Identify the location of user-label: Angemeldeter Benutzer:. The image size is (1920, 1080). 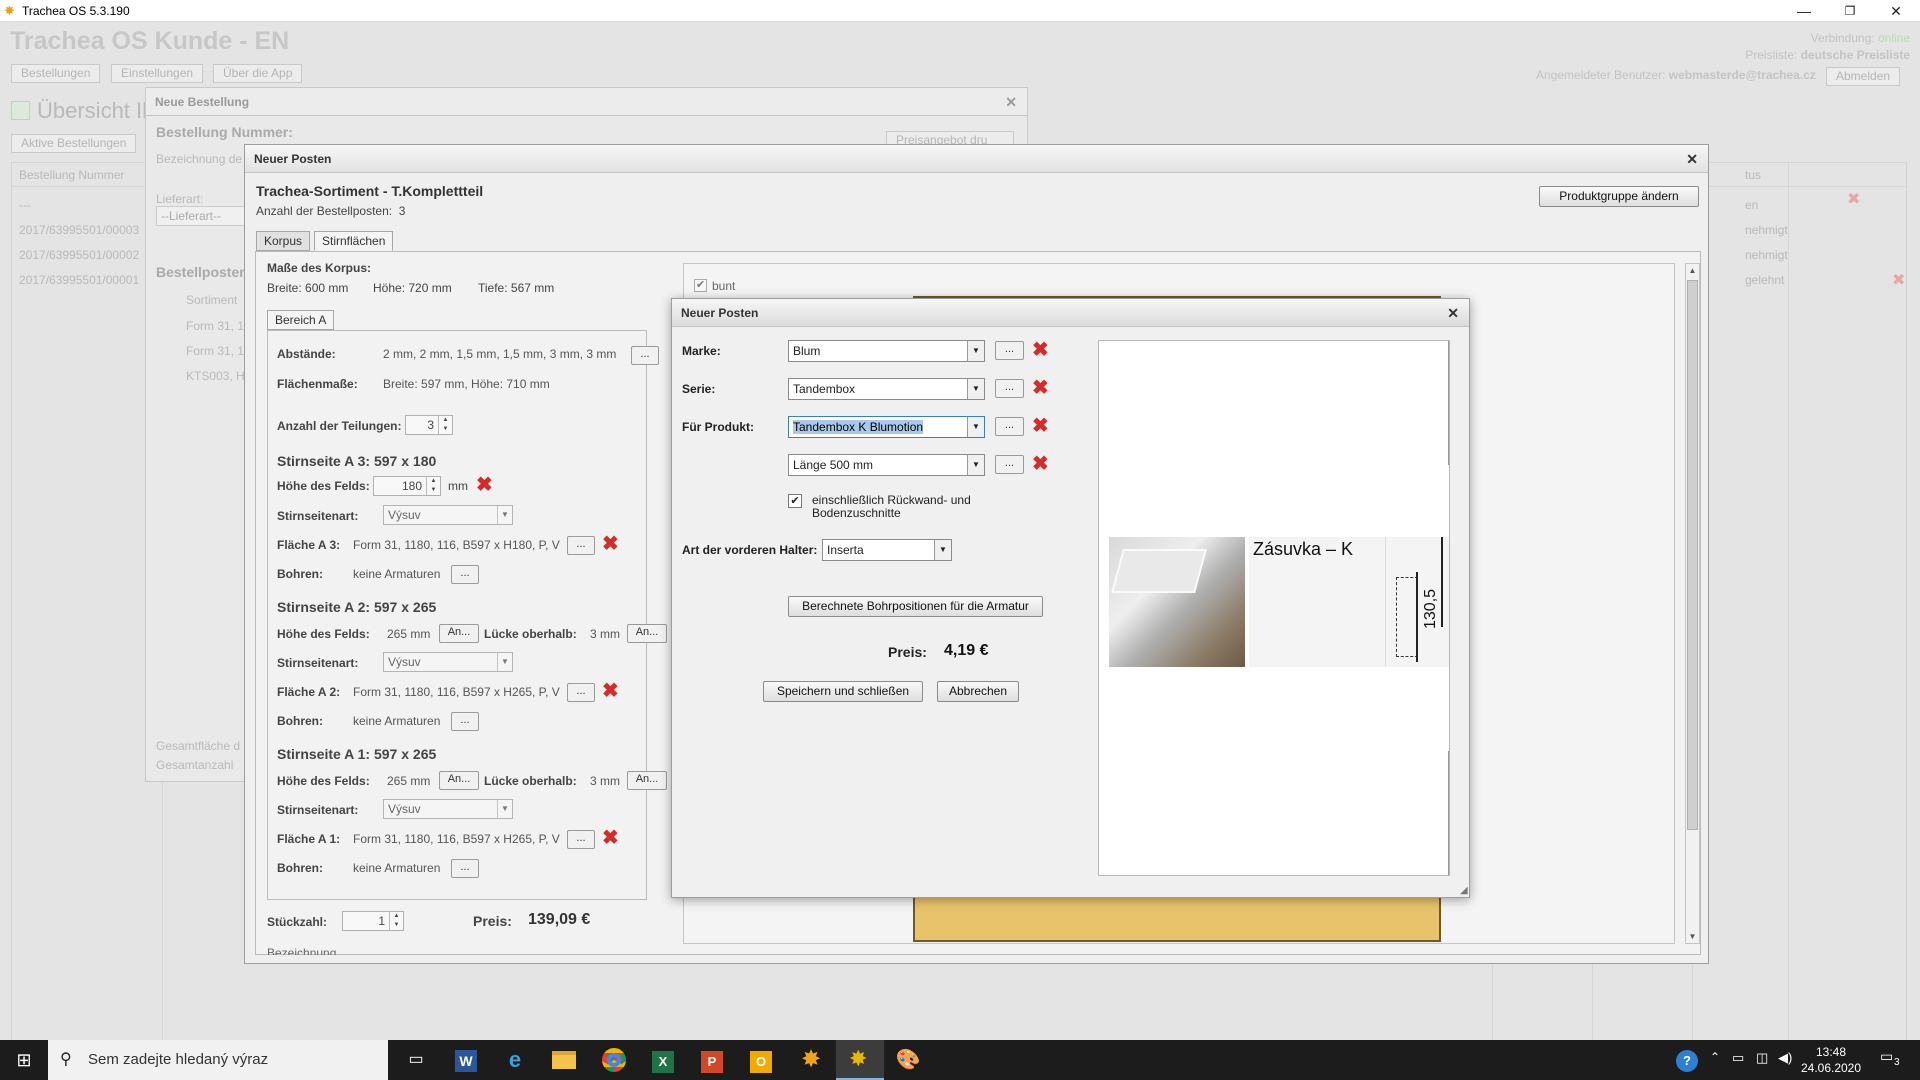
(1601, 75).